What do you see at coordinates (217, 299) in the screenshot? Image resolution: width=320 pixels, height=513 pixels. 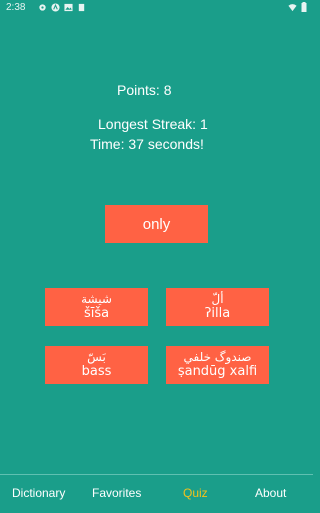 I see `option-arabic: ألّ` at bounding box center [217, 299].